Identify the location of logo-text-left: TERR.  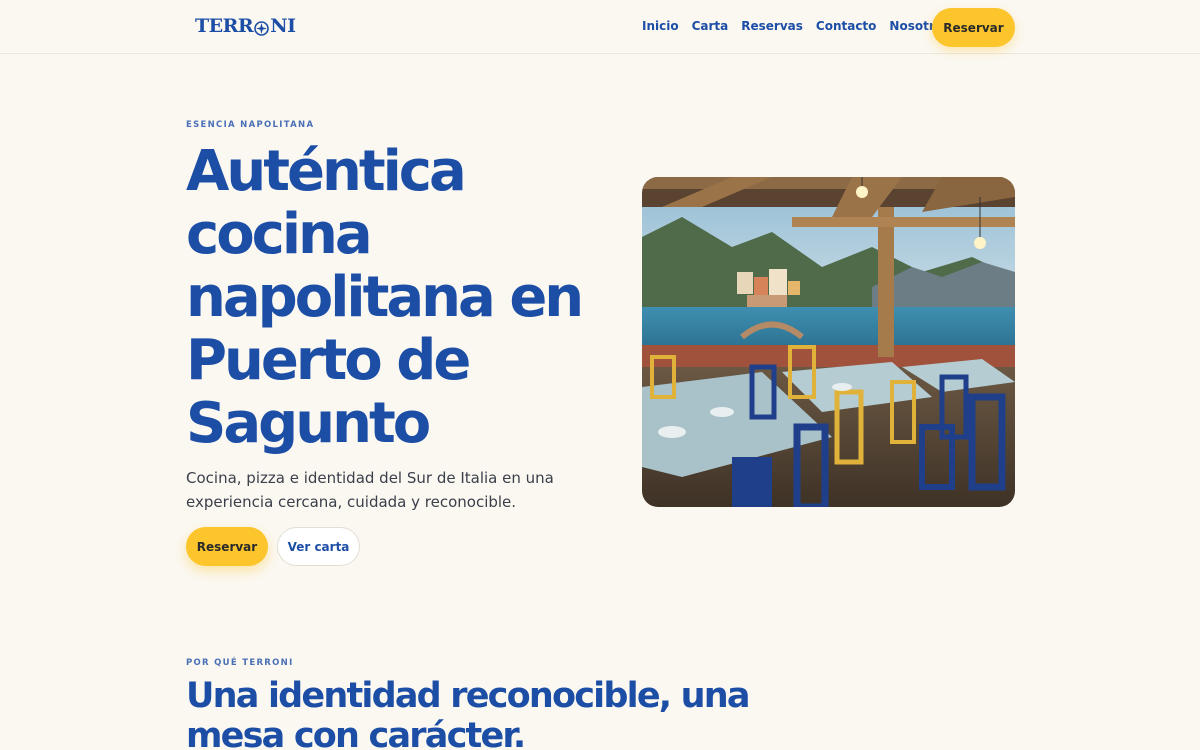
(224, 26).